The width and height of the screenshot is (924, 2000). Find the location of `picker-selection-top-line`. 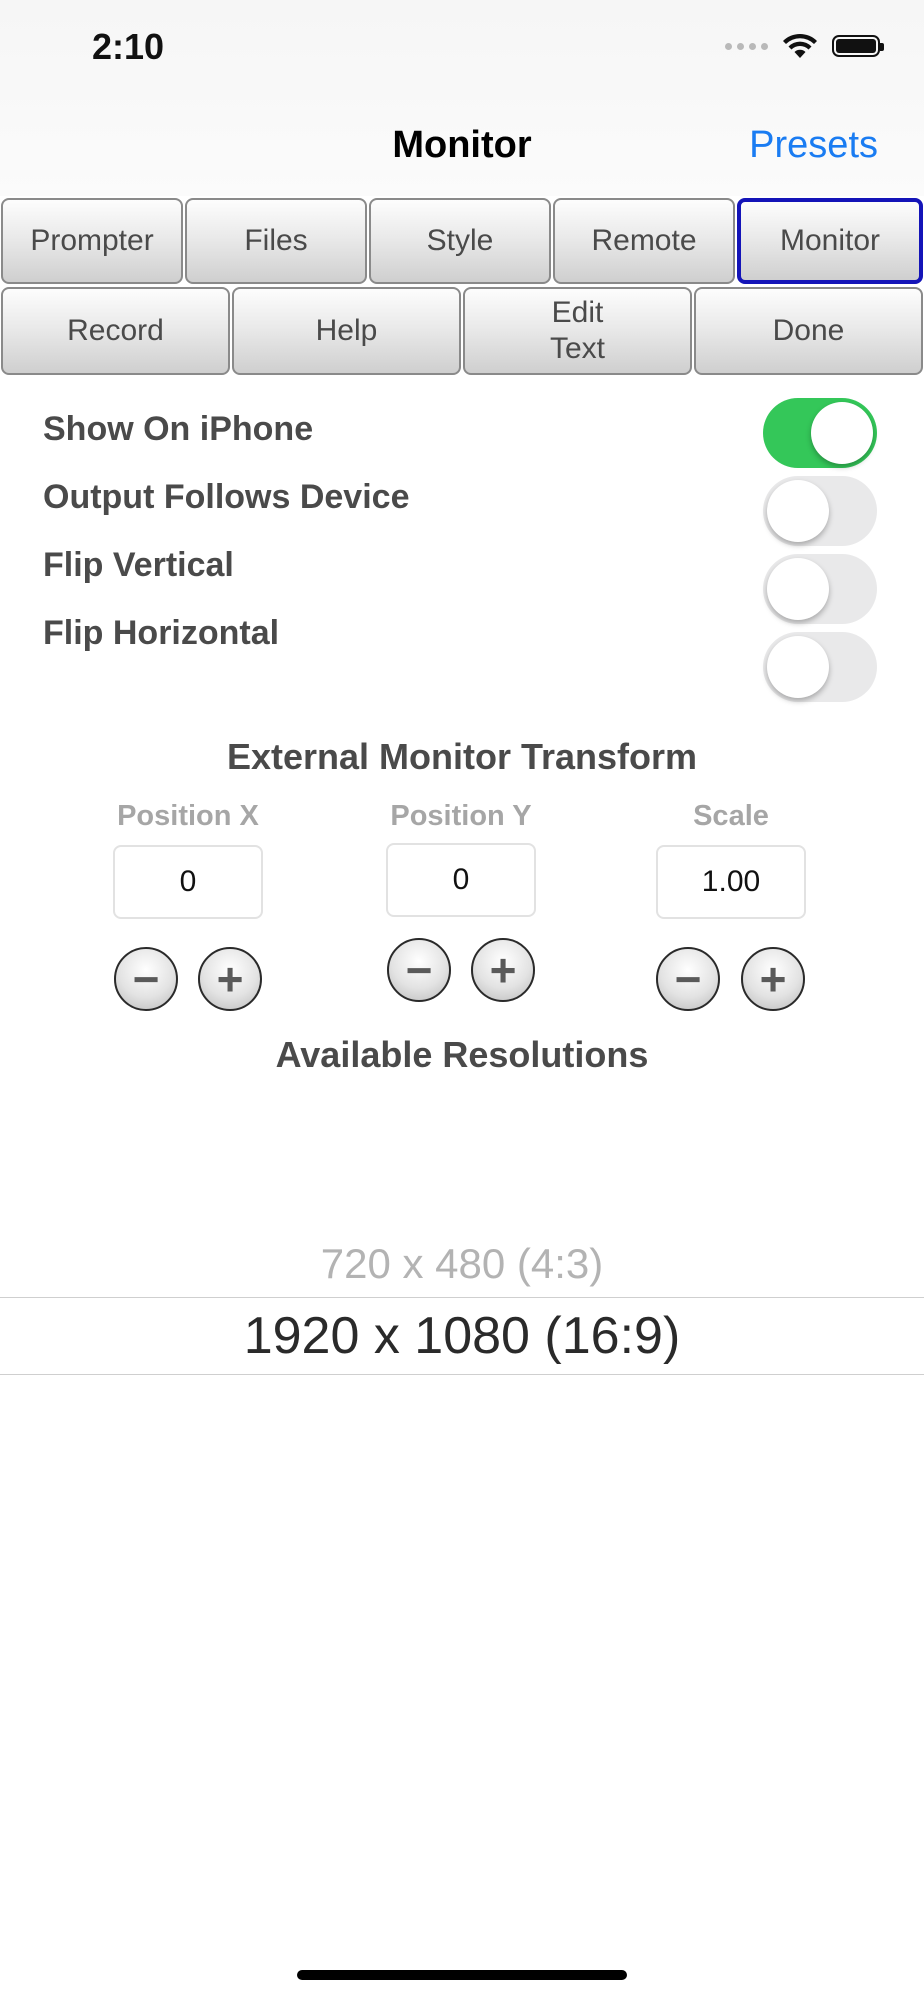

picker-selection-top-line is located at coordinates (462, 1297).